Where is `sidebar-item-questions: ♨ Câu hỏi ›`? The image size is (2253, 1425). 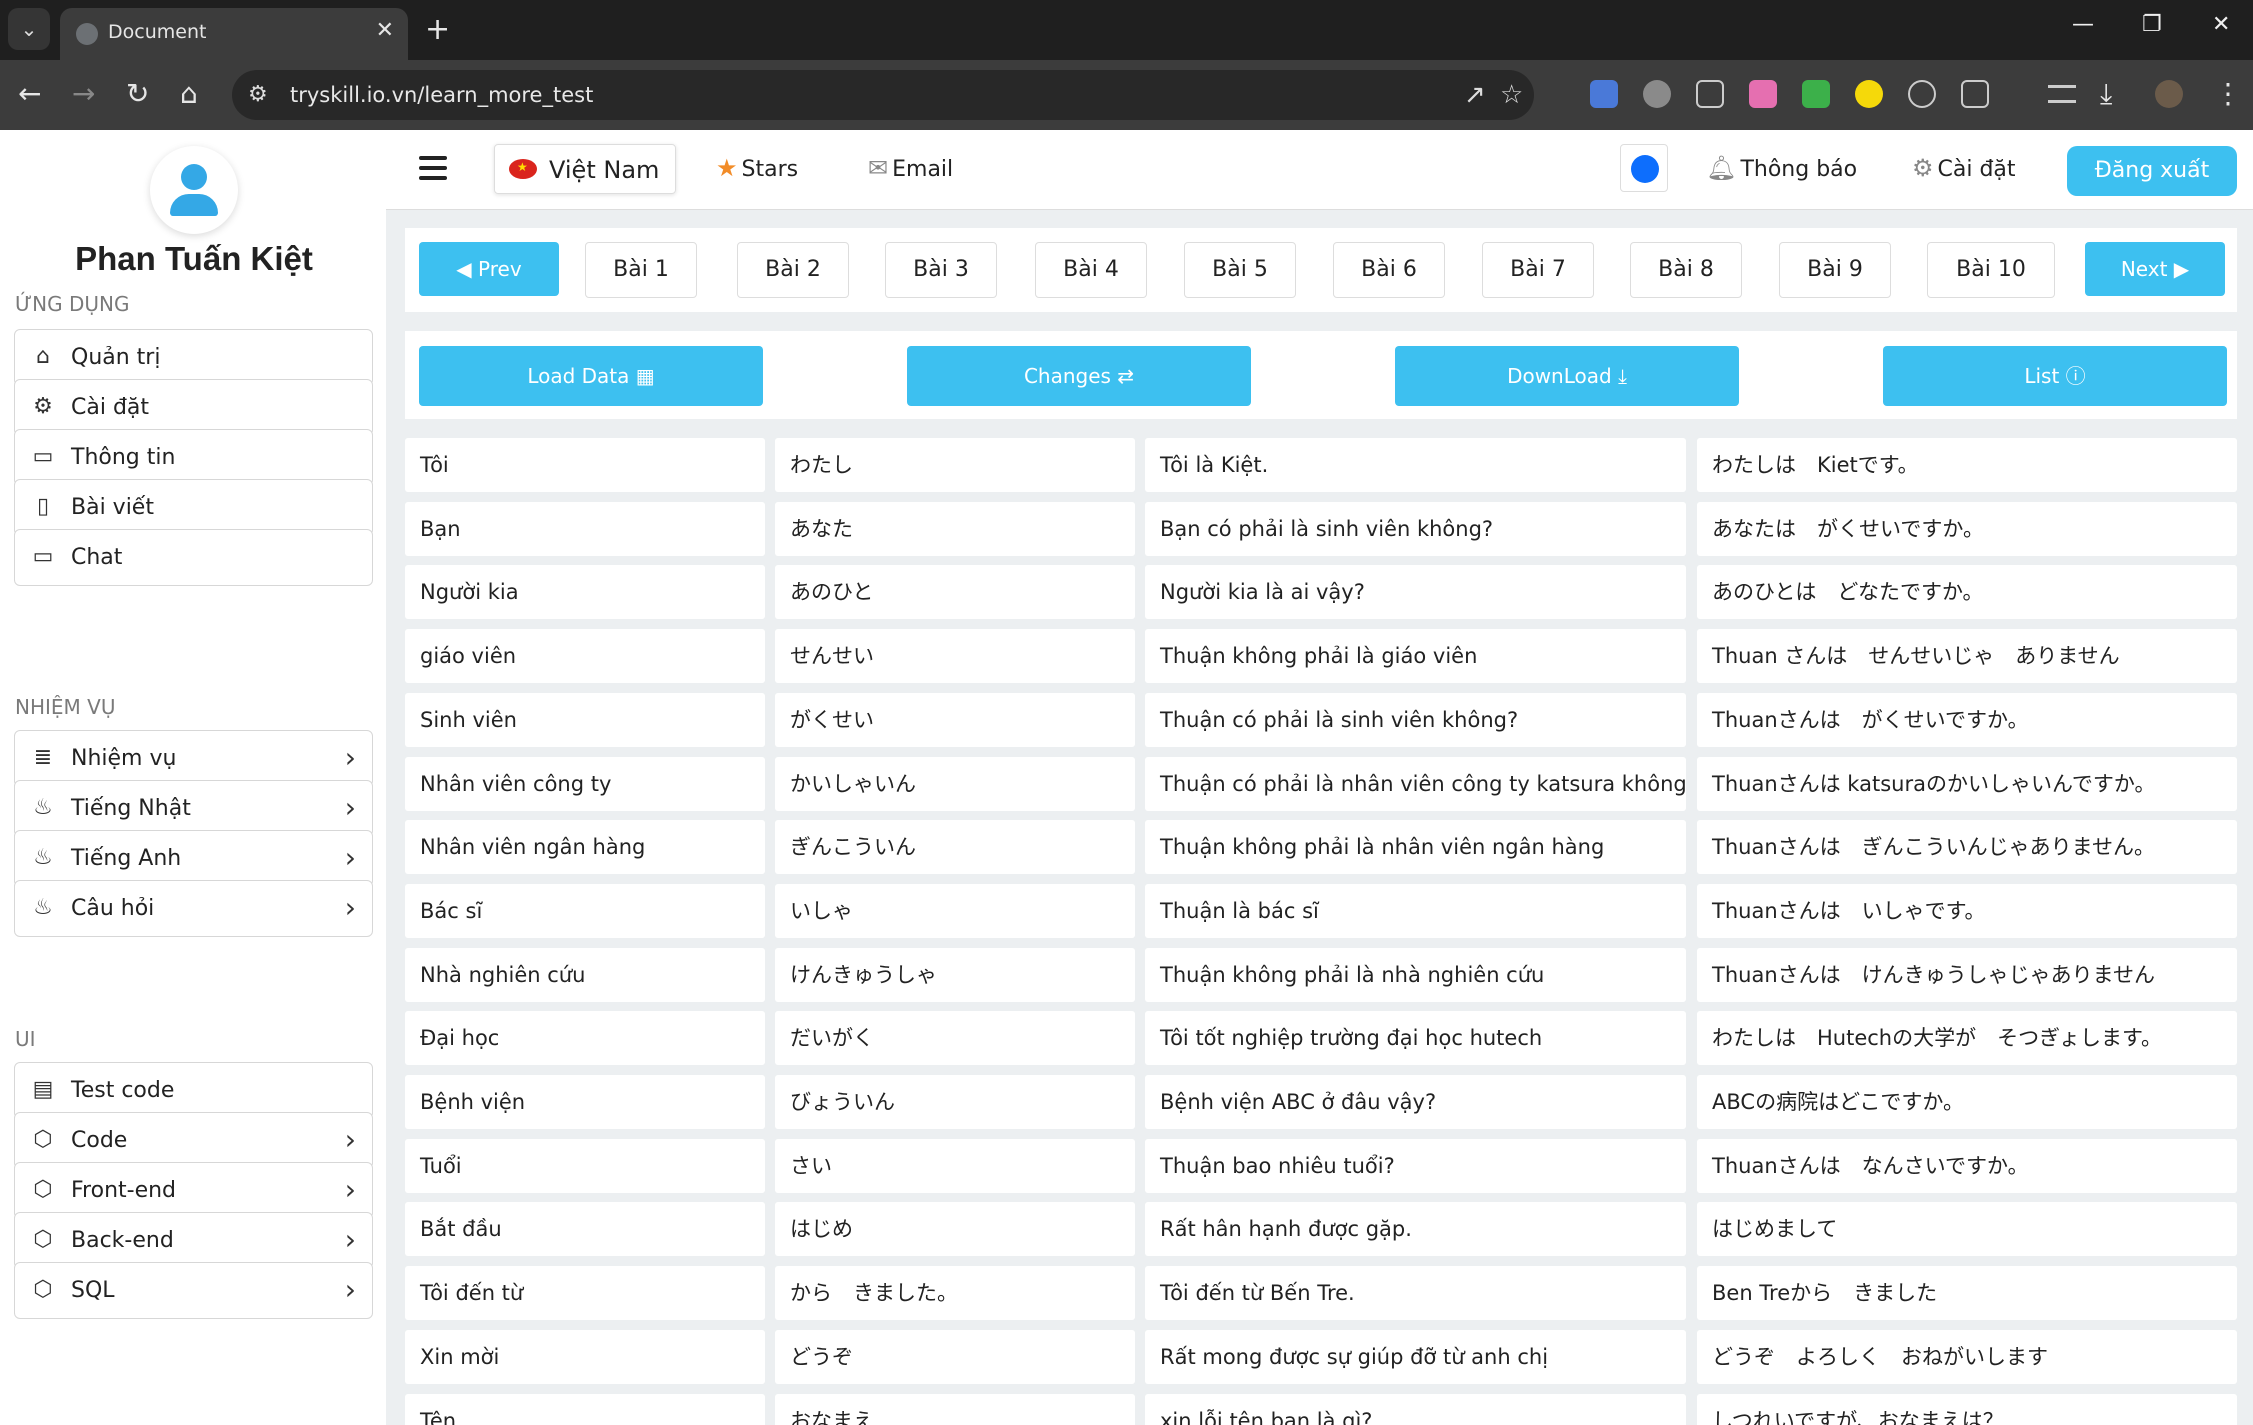
sidebar-item-questions: ♨ Câu hỏi › is located at coordinates (193, 908).